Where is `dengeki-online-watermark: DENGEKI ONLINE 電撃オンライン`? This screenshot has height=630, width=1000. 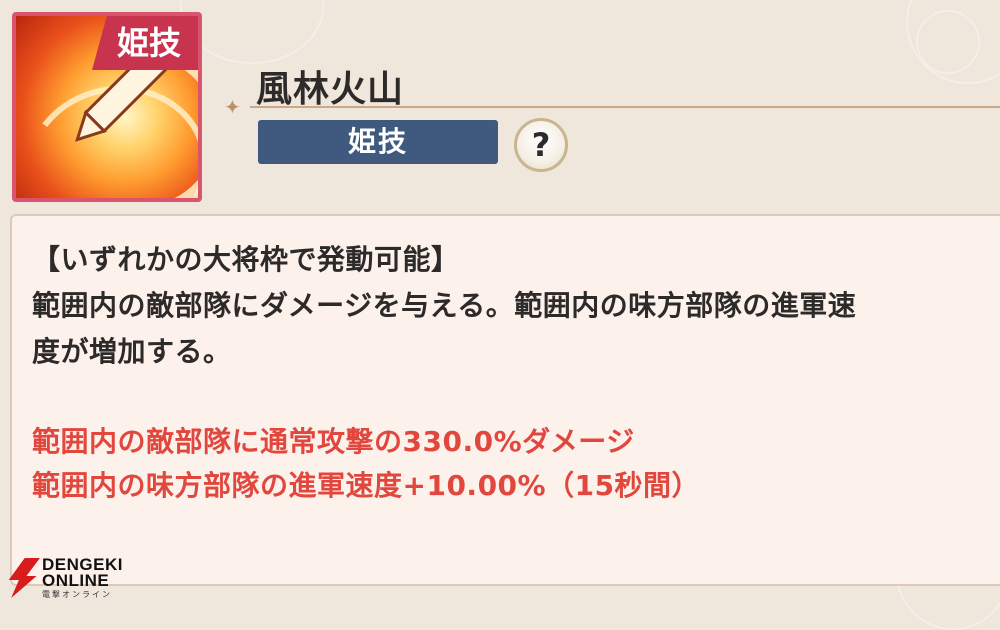
dengeki-online-watermark: DENGEKI ONLINE 電撃オンライン is located at coordinates (71, 578).